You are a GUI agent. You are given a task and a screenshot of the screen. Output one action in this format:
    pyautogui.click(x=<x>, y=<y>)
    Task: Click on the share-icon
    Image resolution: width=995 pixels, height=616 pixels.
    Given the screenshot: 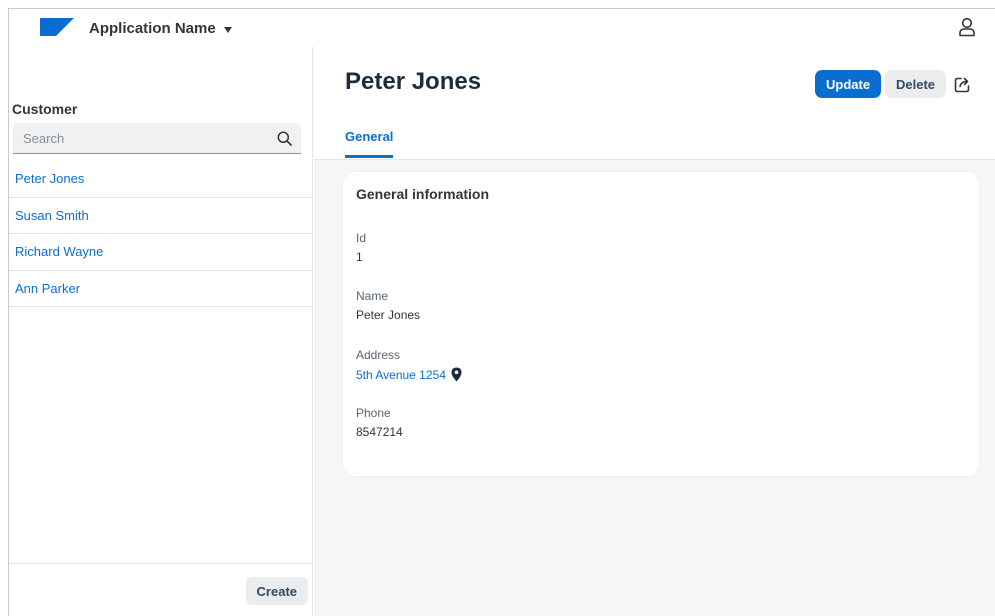 What is the action you would take?
    pyautogui.click(x=962, y=84)
    